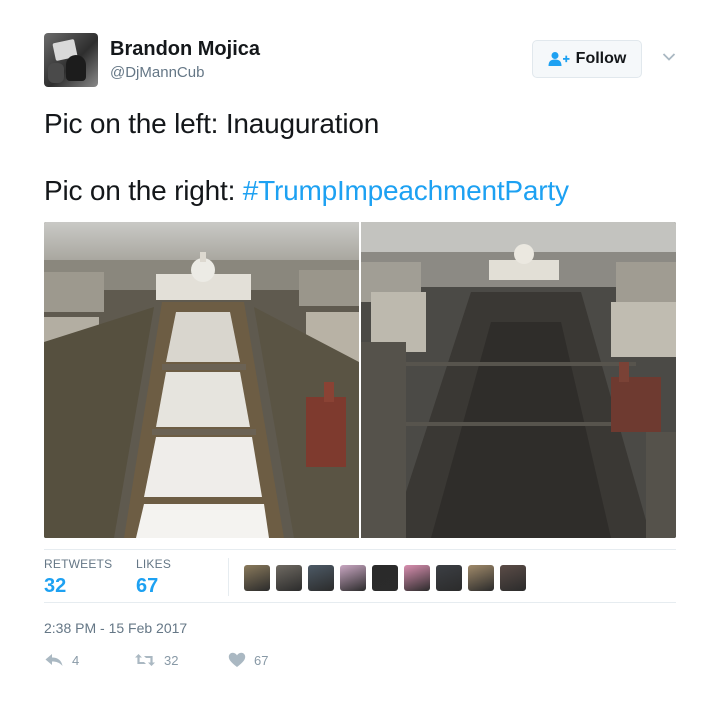  I want to click on likes-stat: LIKES 67, so click(153, 577).